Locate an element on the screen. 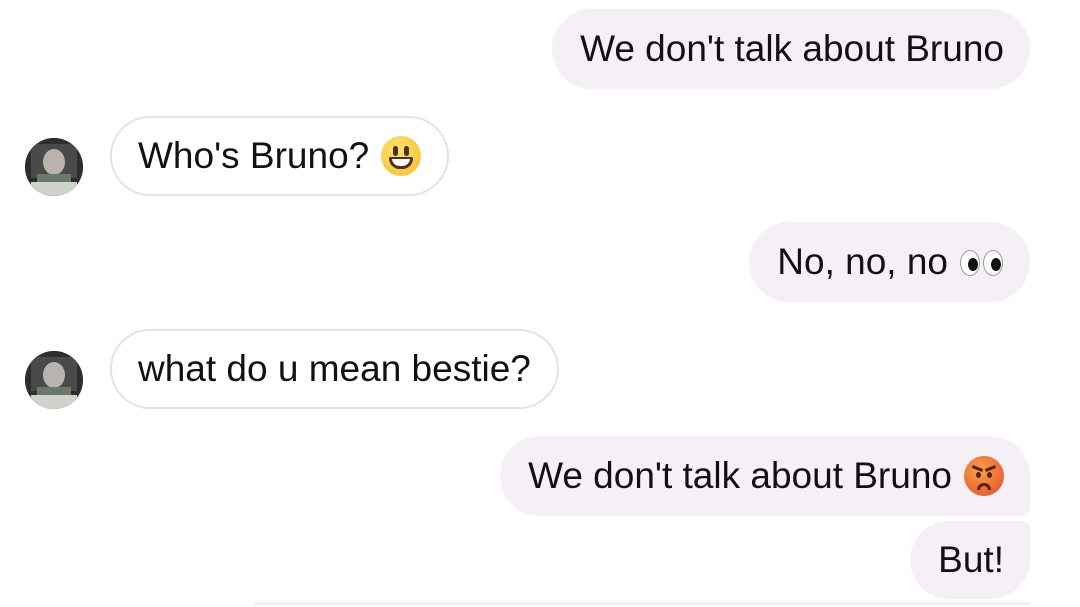 This screenshot has height=607, width=1080. message-text: No, no, no is located at coordinates (862, 261).